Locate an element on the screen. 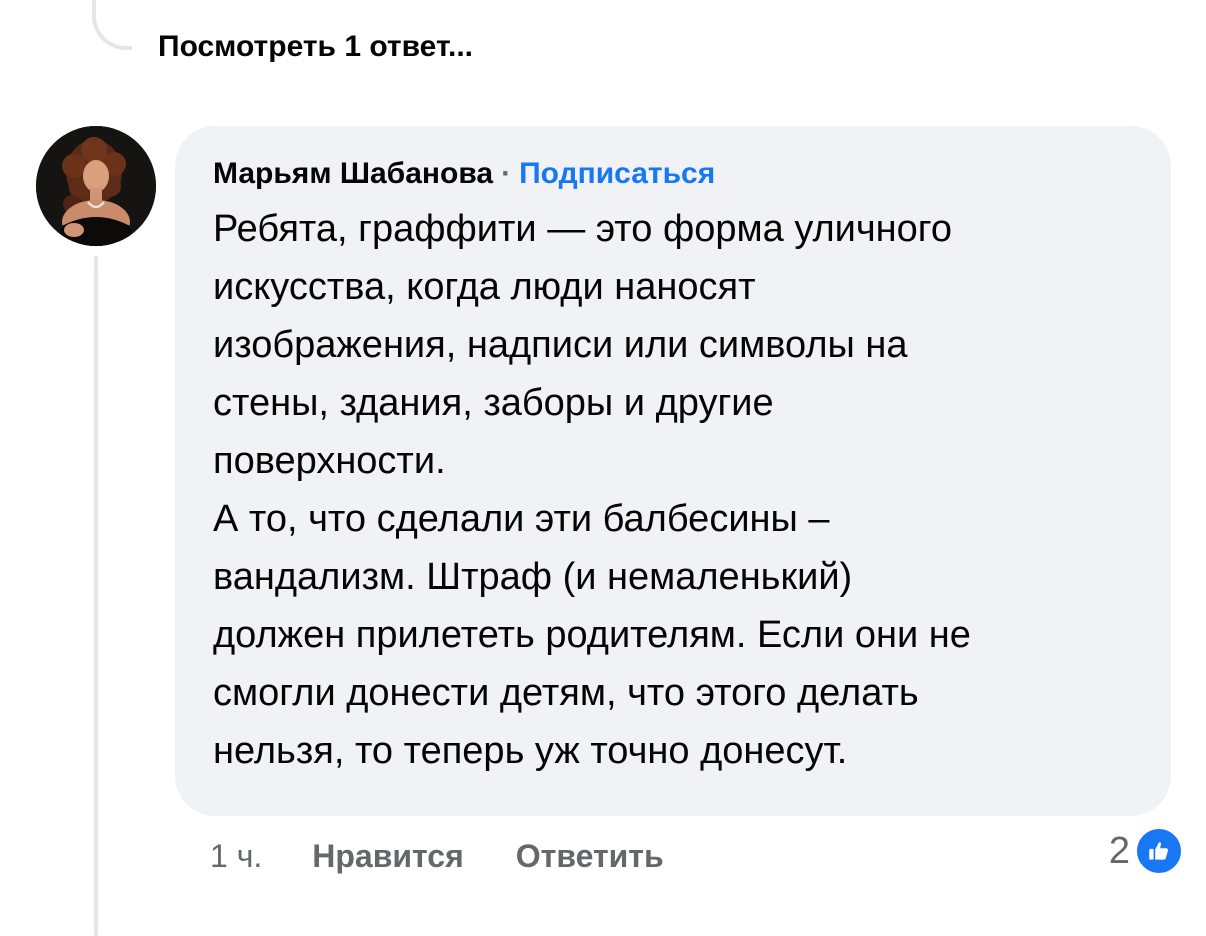 This screenshot has height=936, width=1206. reactions-summary: 2 is located at coordinates (1146, 851).